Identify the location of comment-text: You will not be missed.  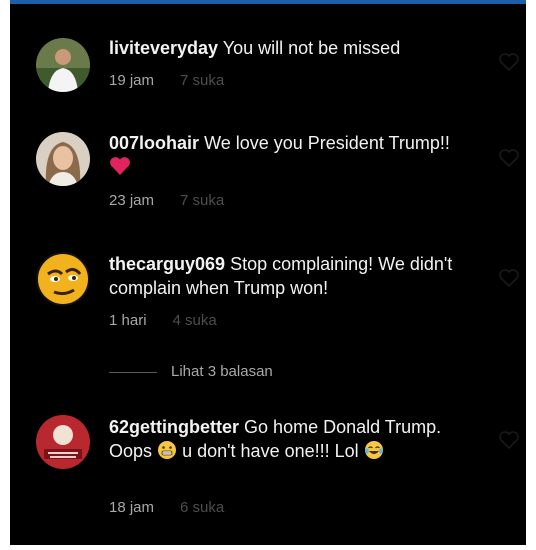
(311, 48).